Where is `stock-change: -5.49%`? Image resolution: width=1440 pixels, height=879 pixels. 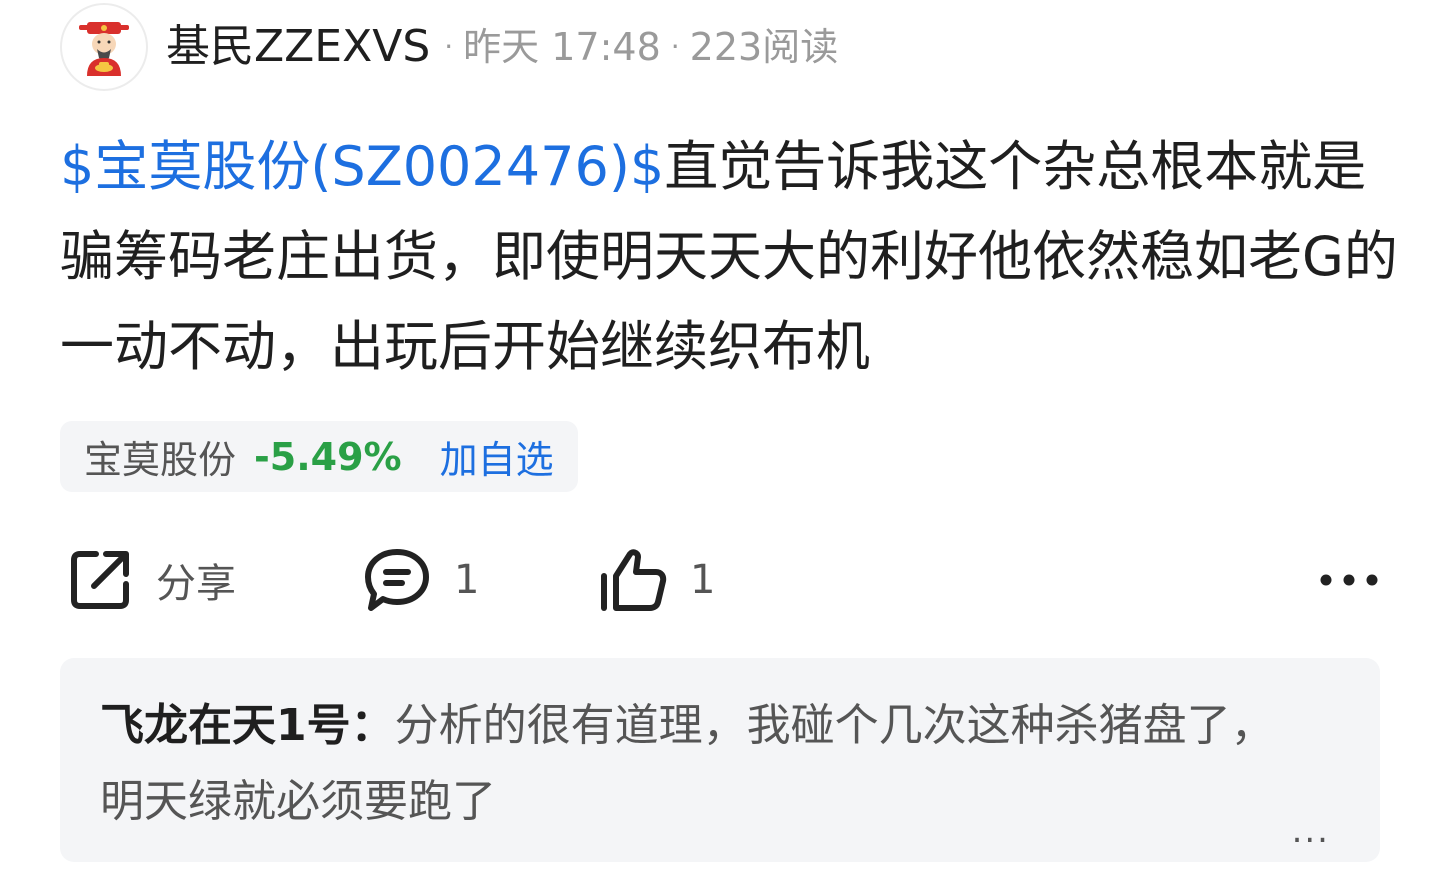
stock-change: -5.49% is located at coordinates (328, 456).